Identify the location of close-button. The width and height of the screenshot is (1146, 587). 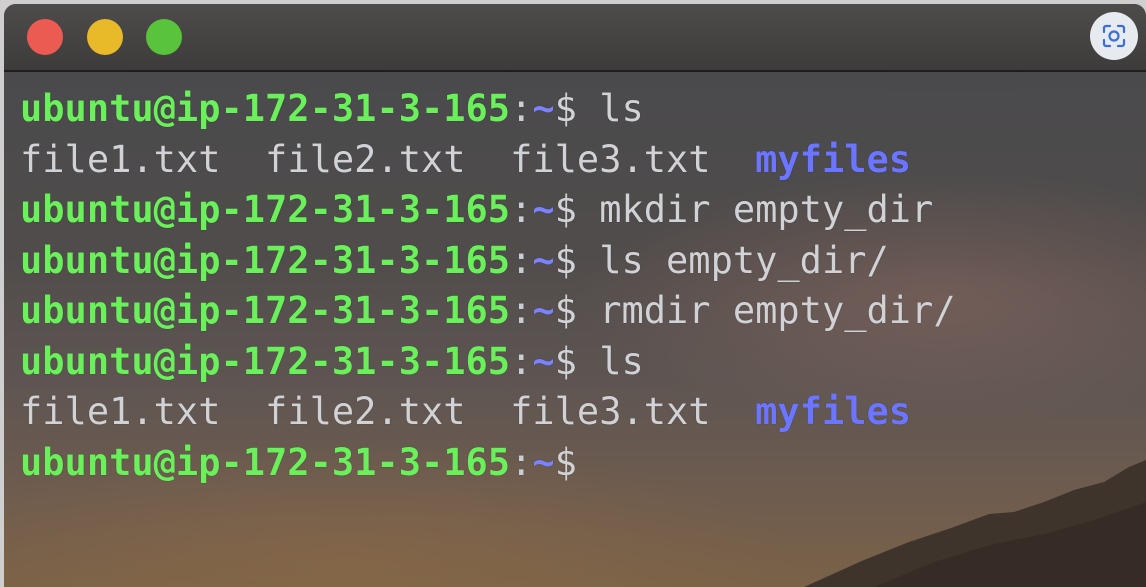
(45, 37).